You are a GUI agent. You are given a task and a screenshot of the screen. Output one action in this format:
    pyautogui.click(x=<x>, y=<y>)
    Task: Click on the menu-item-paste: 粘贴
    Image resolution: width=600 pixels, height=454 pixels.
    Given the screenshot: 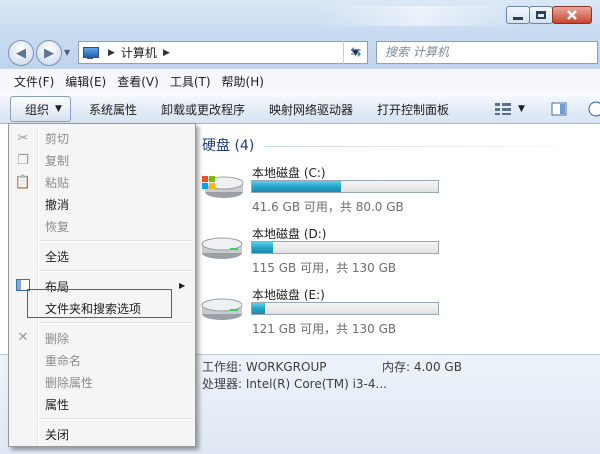 What is the action you would take?
    pyautogui.click(x=57, y=182)
    